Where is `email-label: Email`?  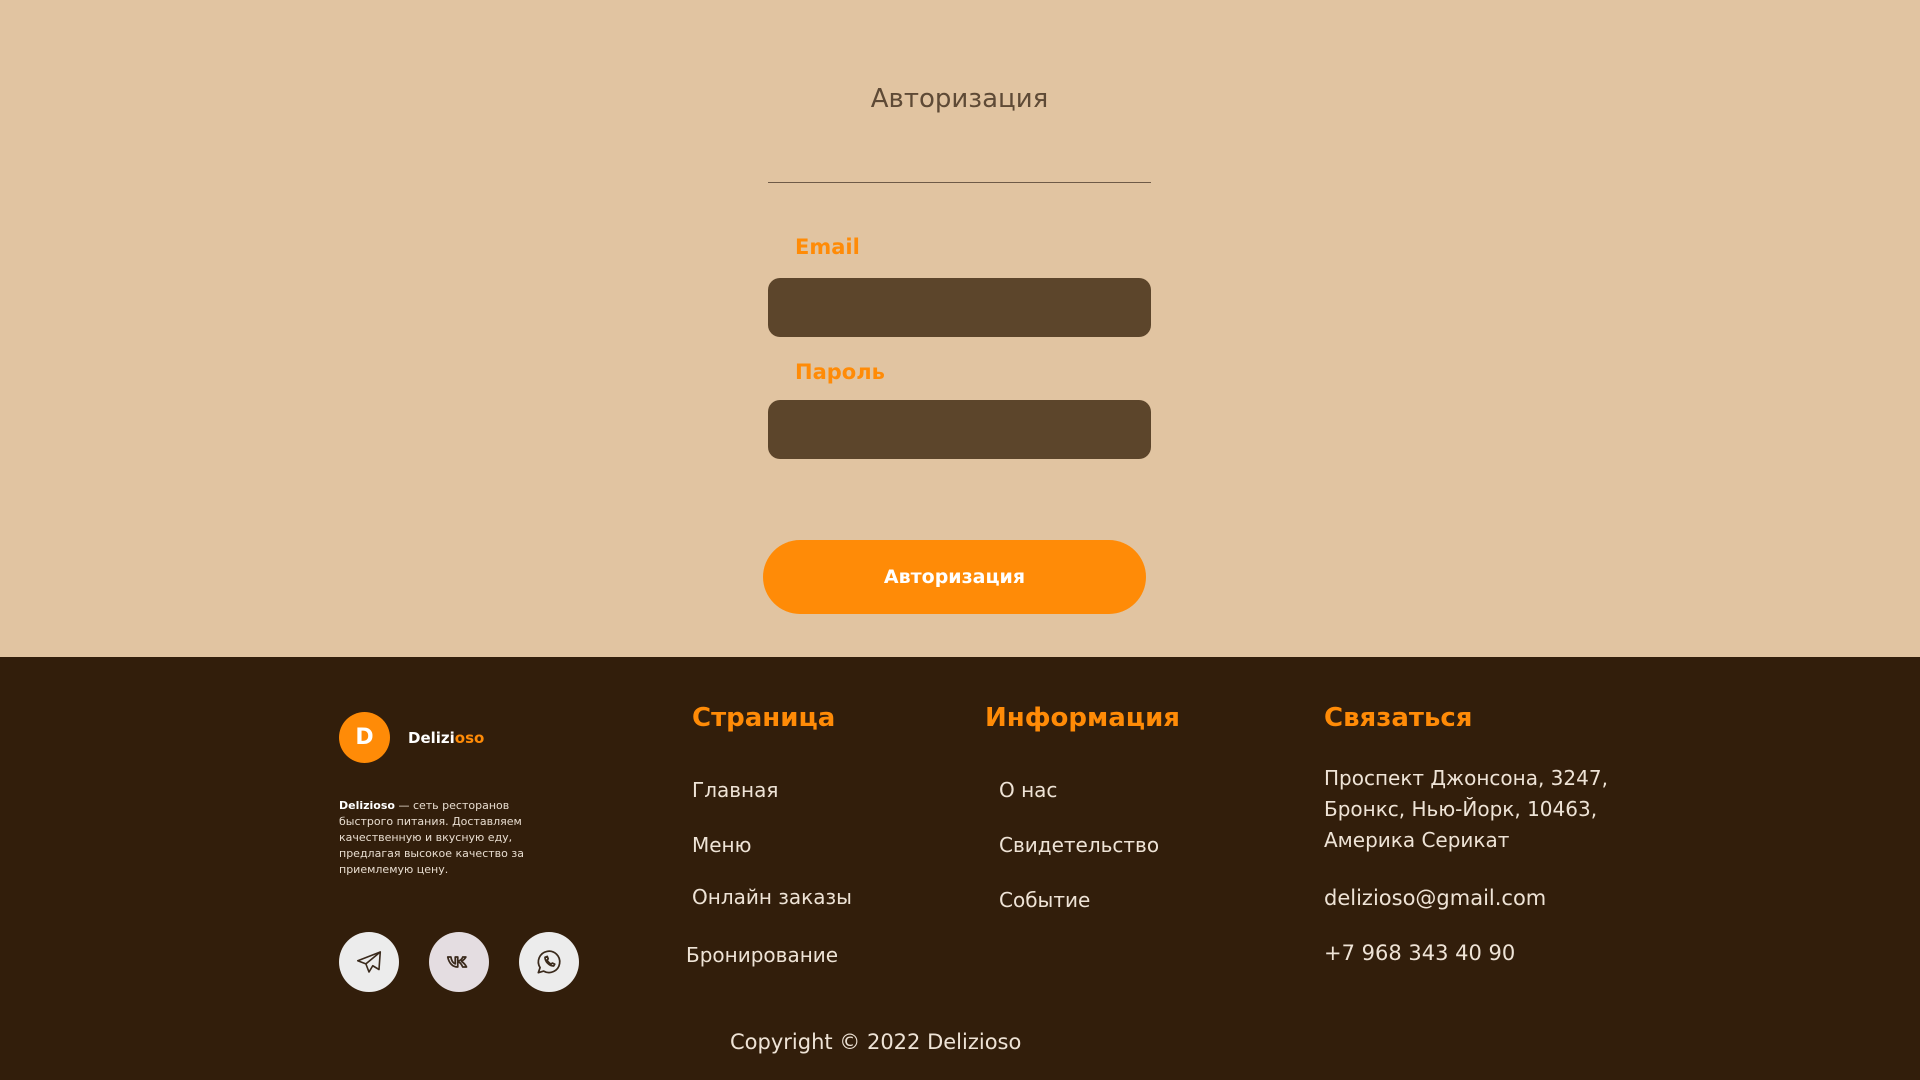
email-label: Email is located at coordinates (827, 247).